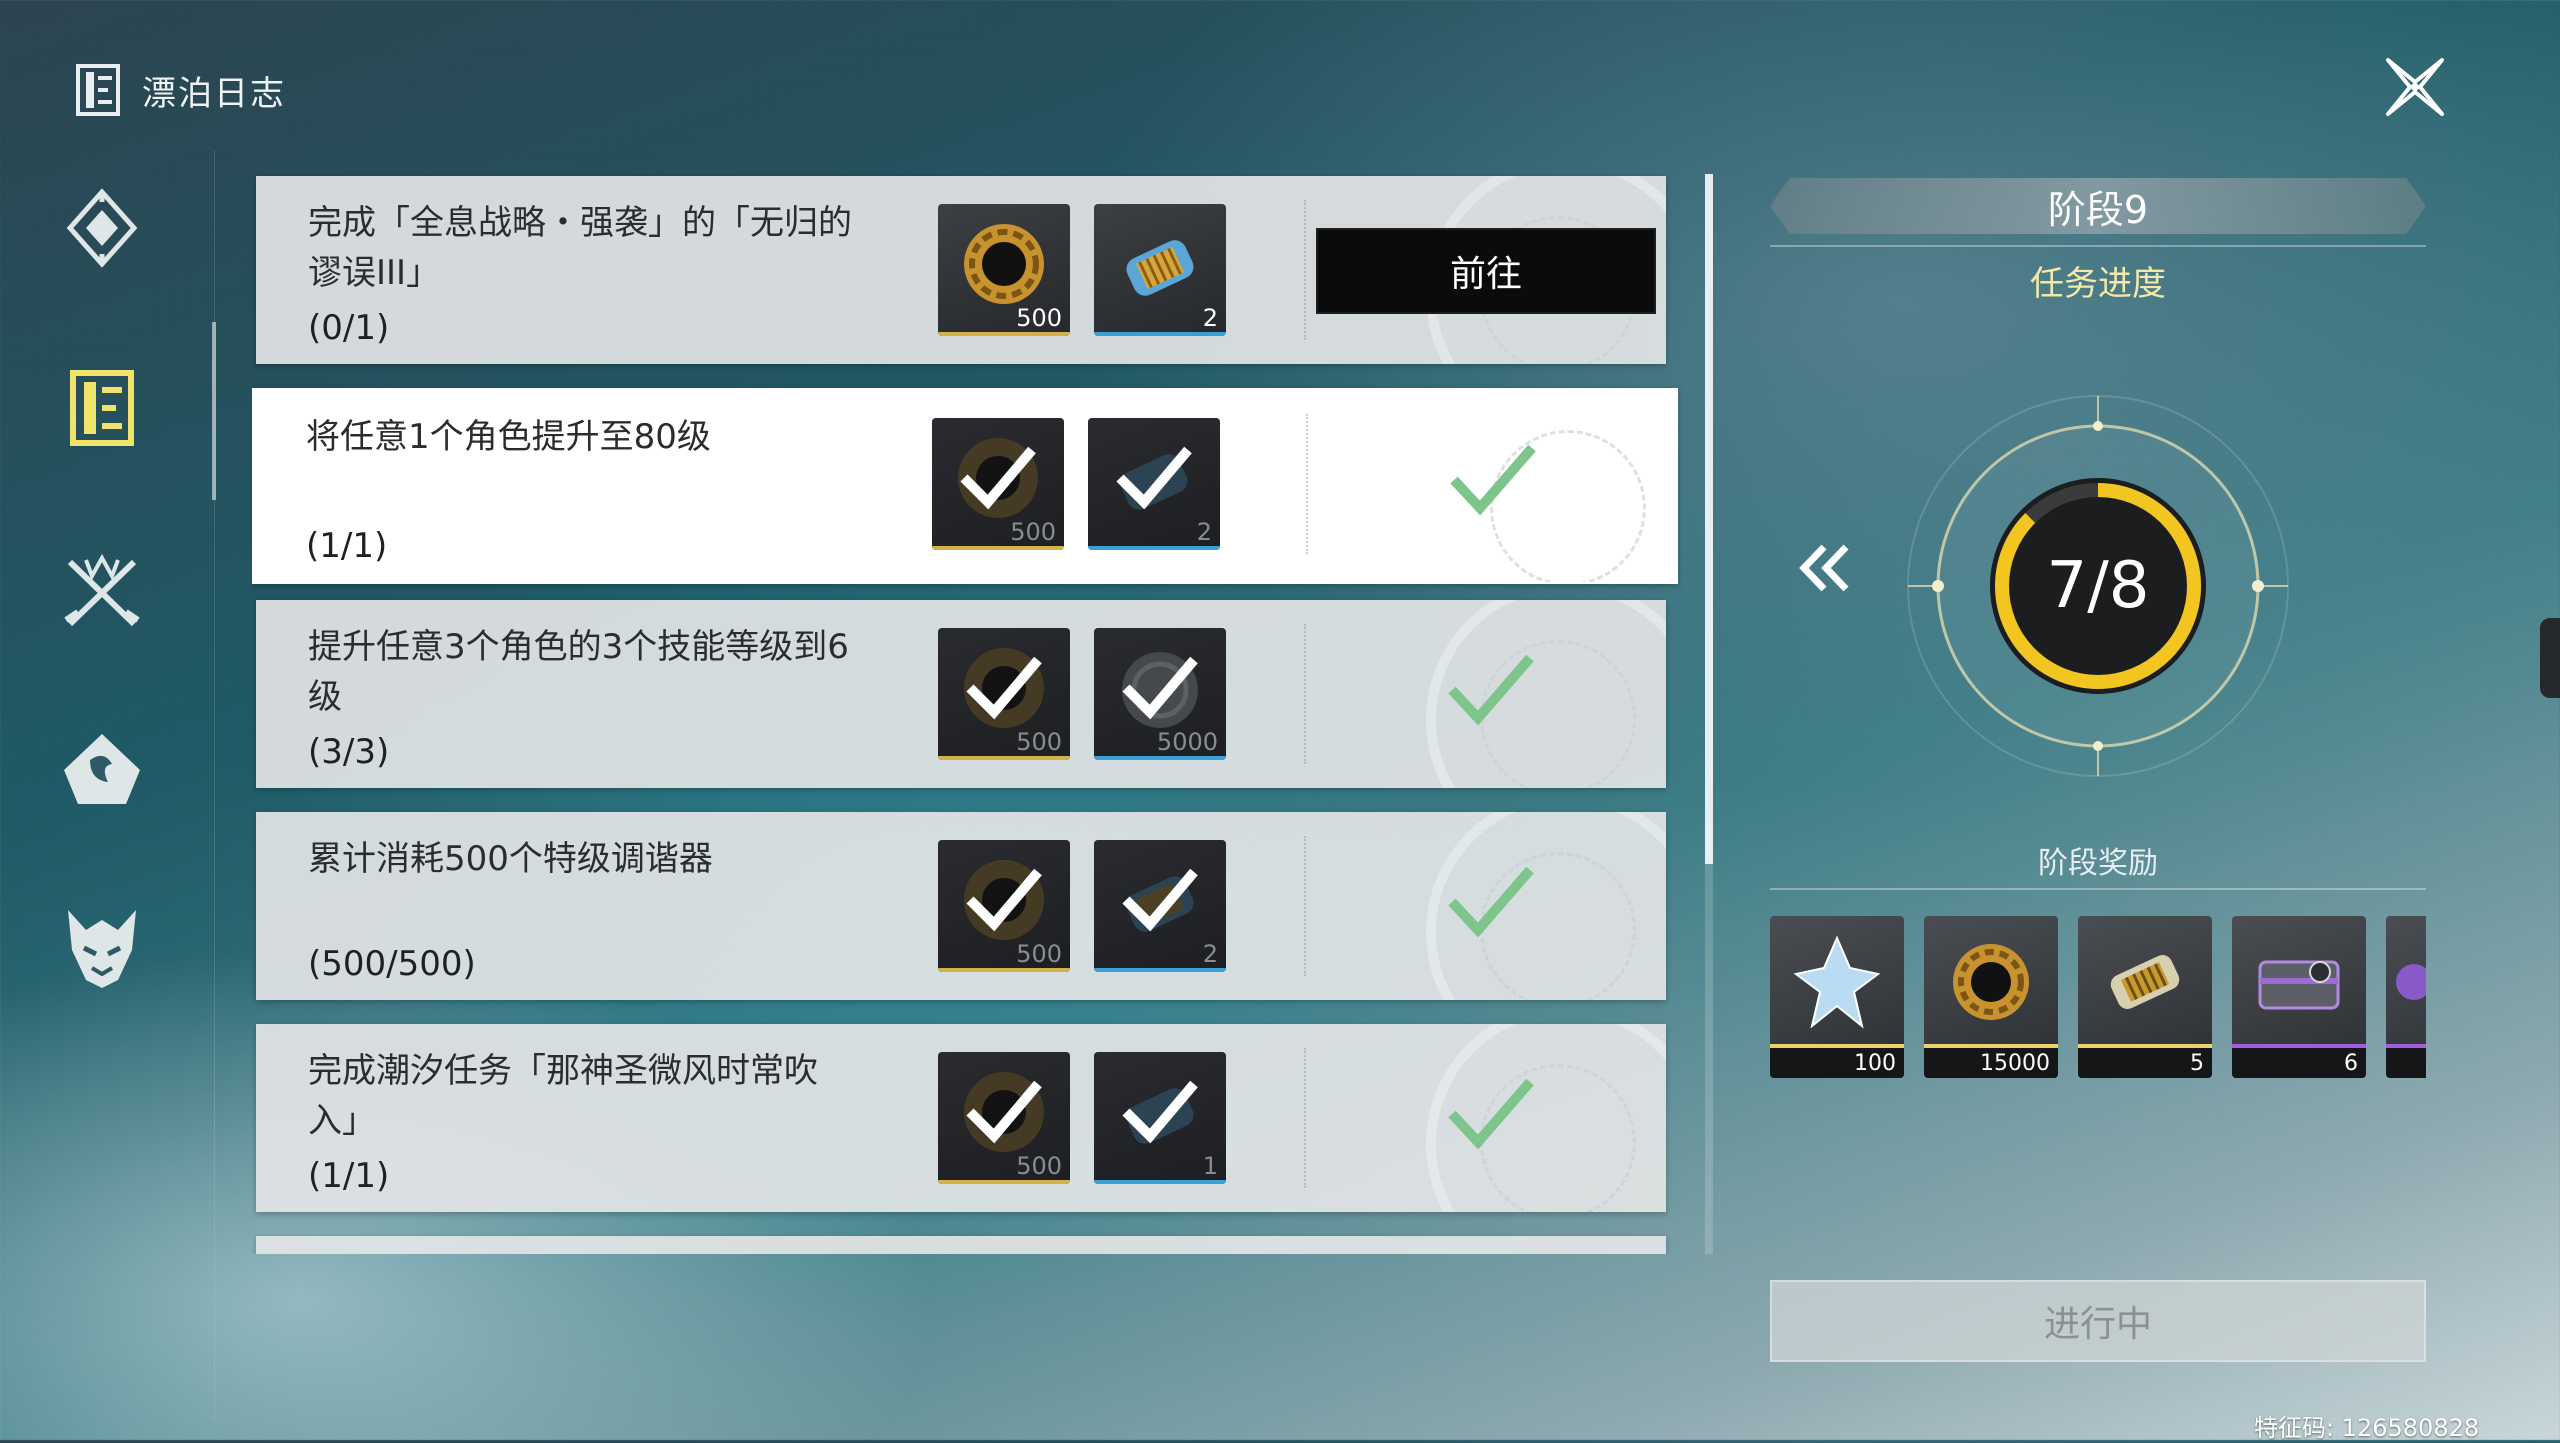 The image size is (2560, 1443). I want to click on monster-head-icon, so click(102, 949).